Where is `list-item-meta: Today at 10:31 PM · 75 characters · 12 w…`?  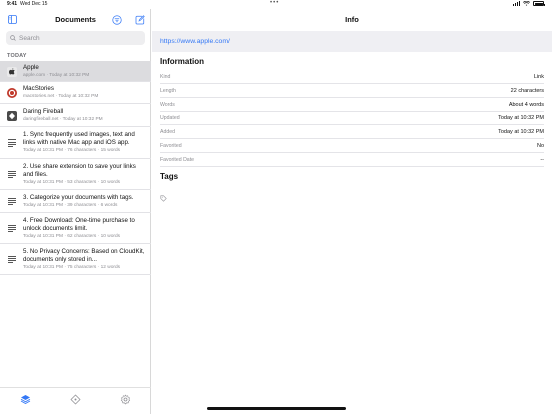 list-item-meta: Today at 10:31 PM · 75 characters · 12 w… is located at coordinates (72, 267).